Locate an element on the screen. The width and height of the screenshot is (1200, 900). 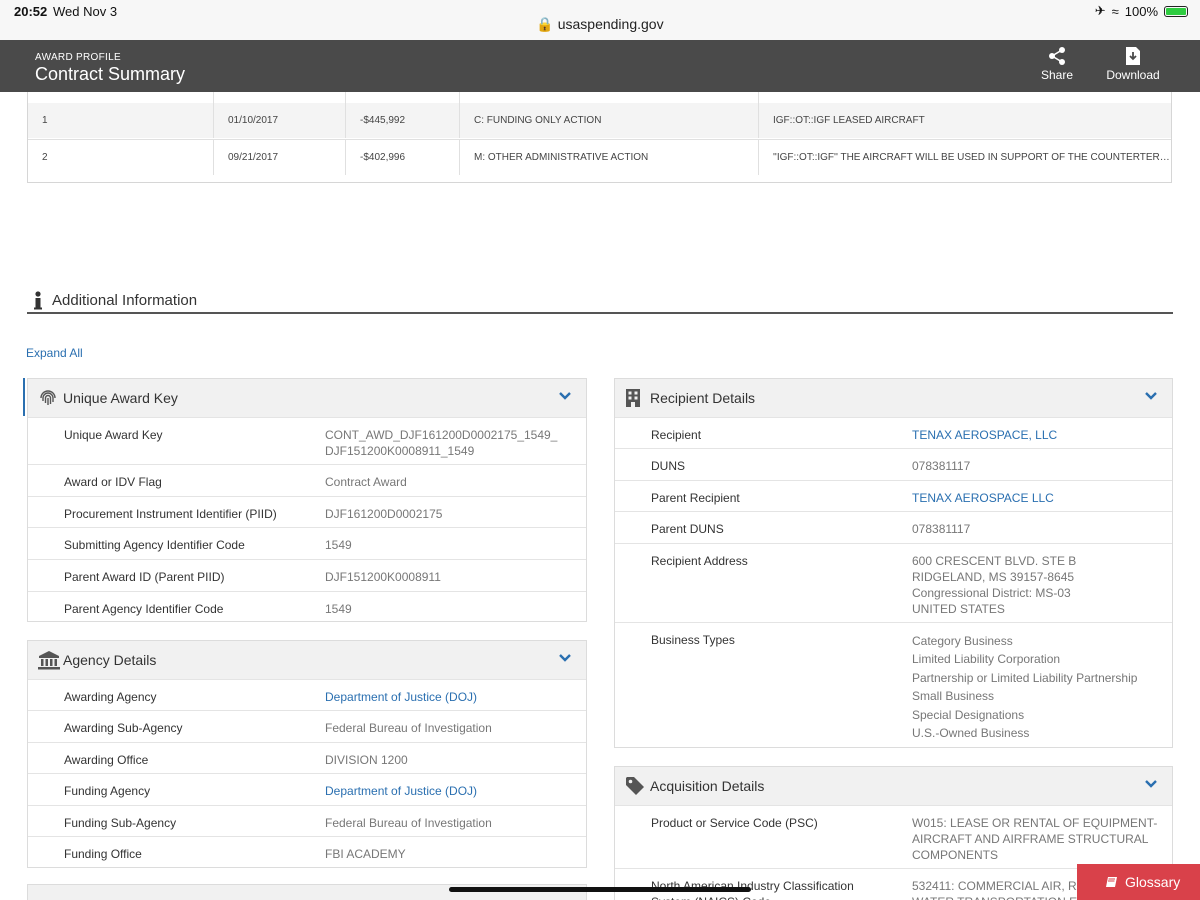
detail-label: Business Types is located at coordinates (693, 640).